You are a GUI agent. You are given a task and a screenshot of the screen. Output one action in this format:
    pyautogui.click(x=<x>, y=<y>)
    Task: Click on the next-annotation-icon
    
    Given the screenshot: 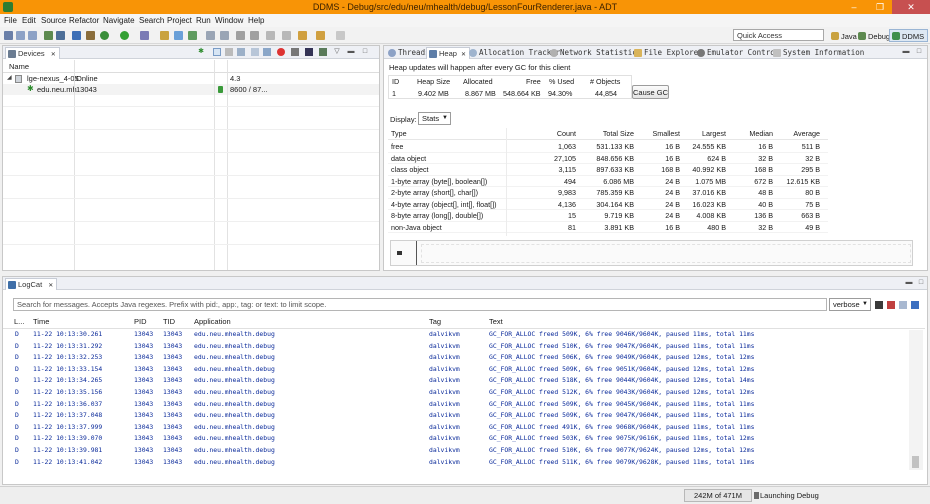 What is the action you would take?
    pyautogui.click(x=270, y=35)
    